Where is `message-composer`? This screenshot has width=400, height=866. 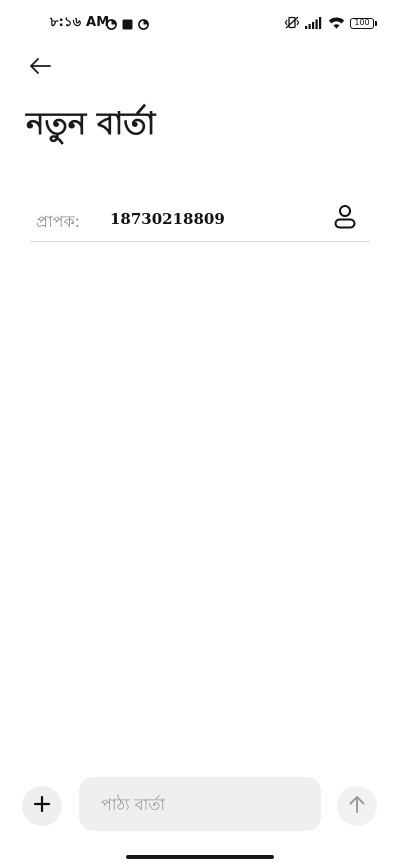 message-composer is located at coordinates (200, 806).